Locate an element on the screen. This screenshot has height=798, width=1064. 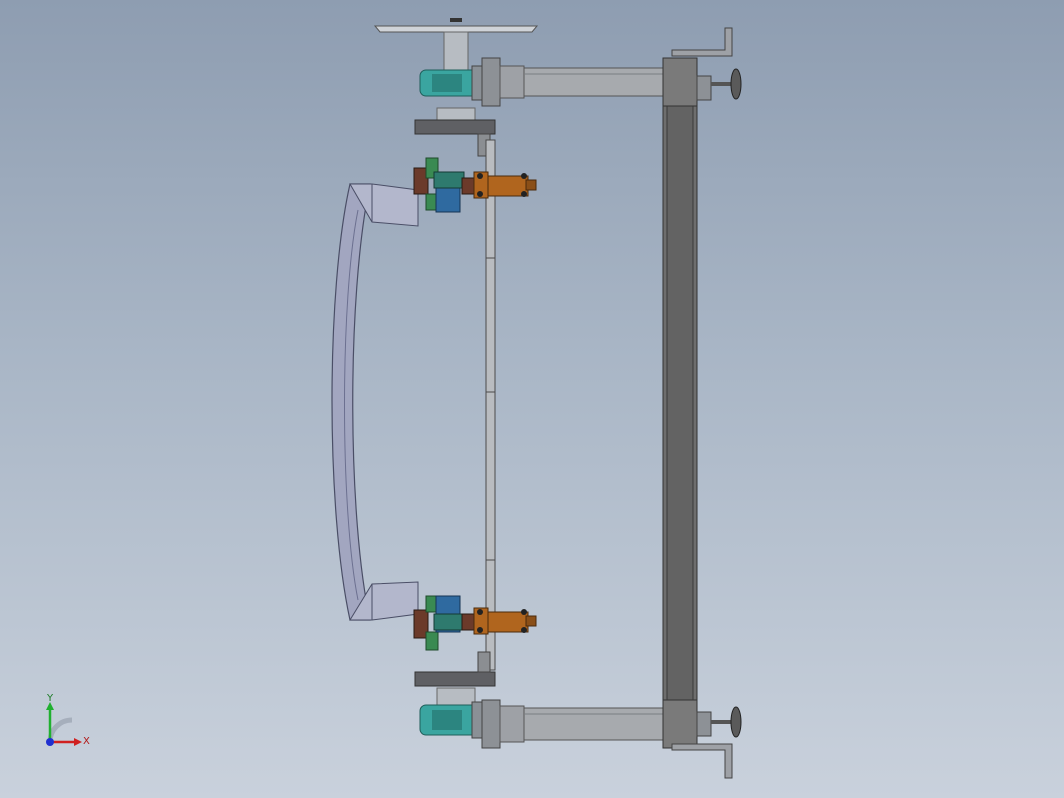
triad-y-label: Y is located at coordinates (50, 698).